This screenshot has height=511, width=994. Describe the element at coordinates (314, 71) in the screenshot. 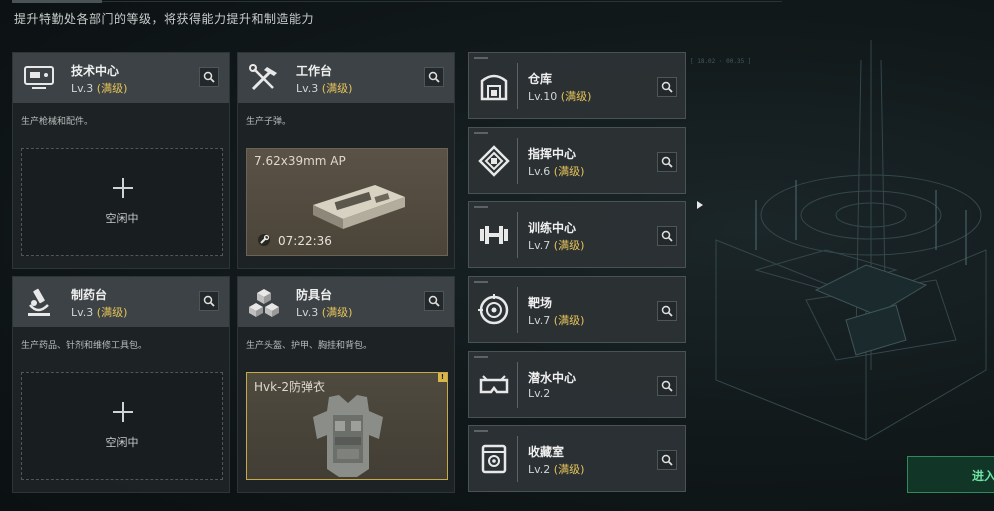

I see `workshop-name: 工作台` at that location.